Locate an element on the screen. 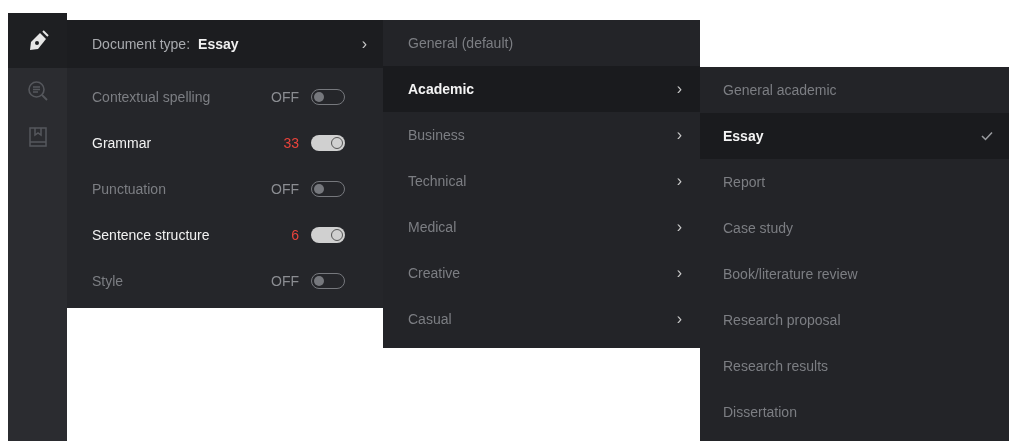 The height and width of the screenshot is (441, 1009). check-icon is located at coordinates (987, 136).